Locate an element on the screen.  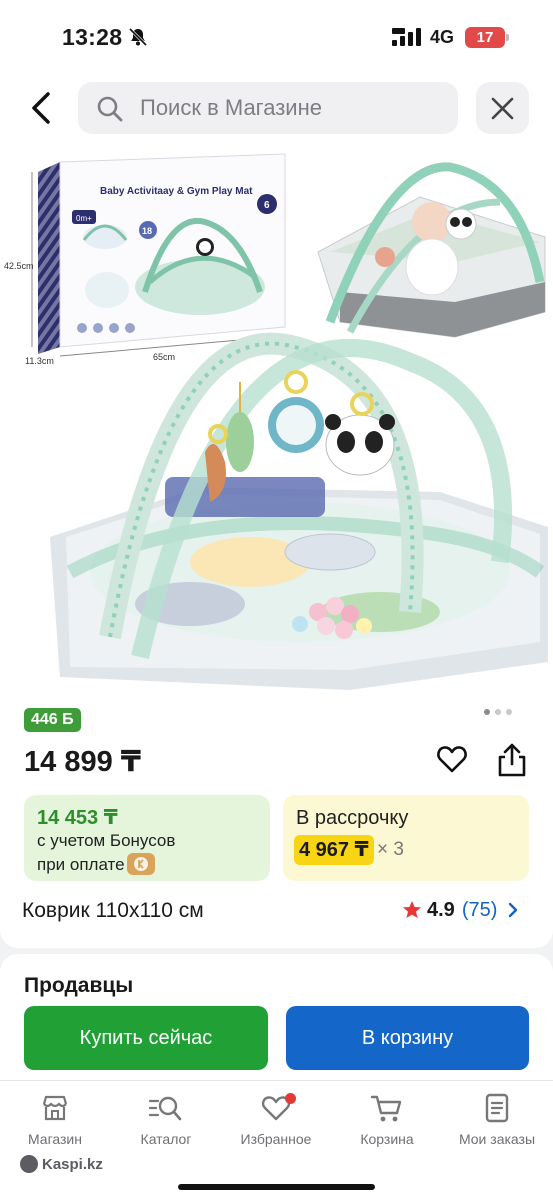
brand-mark: Kaspi.kz is located at coordinates (61, 1164).